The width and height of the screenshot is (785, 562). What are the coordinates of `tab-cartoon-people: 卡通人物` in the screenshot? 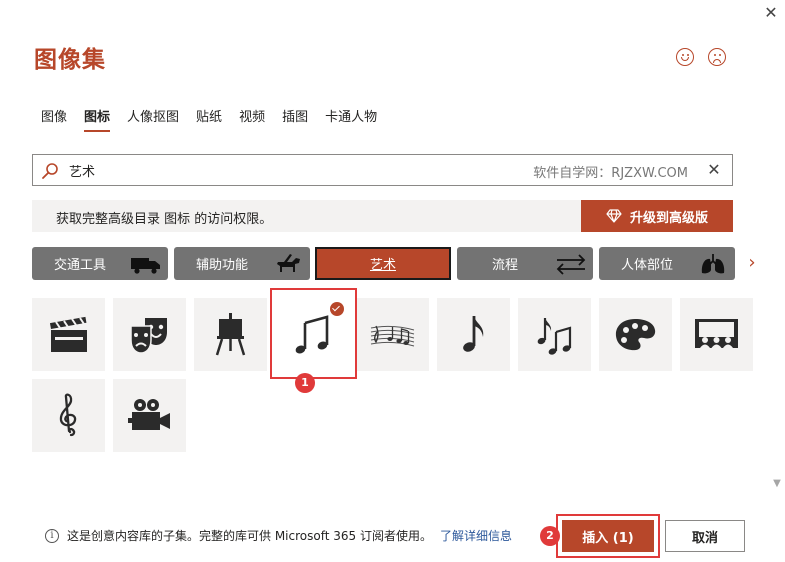 It's located at (351, 119).